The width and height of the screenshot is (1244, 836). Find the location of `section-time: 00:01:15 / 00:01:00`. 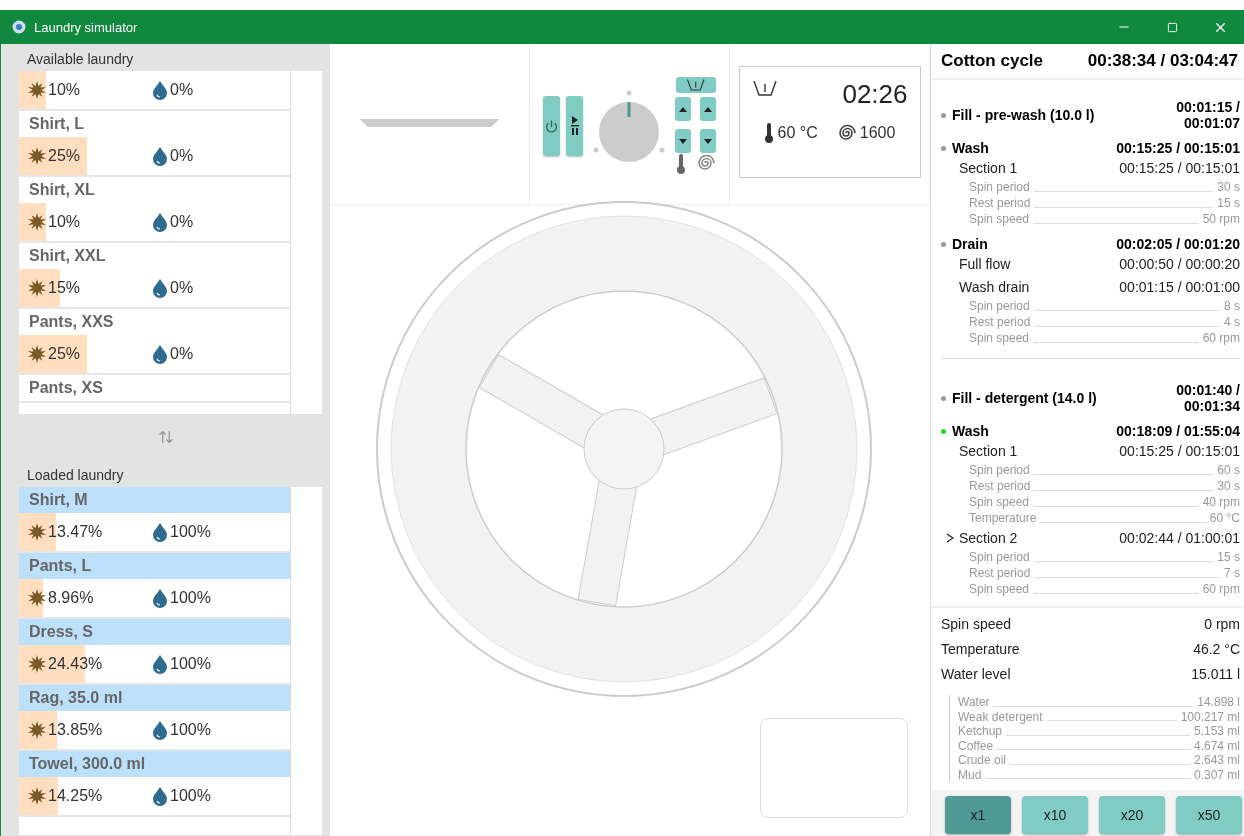

section-time: 00:01:15 / 00:01:00 is located at coordinates (1179, 286).